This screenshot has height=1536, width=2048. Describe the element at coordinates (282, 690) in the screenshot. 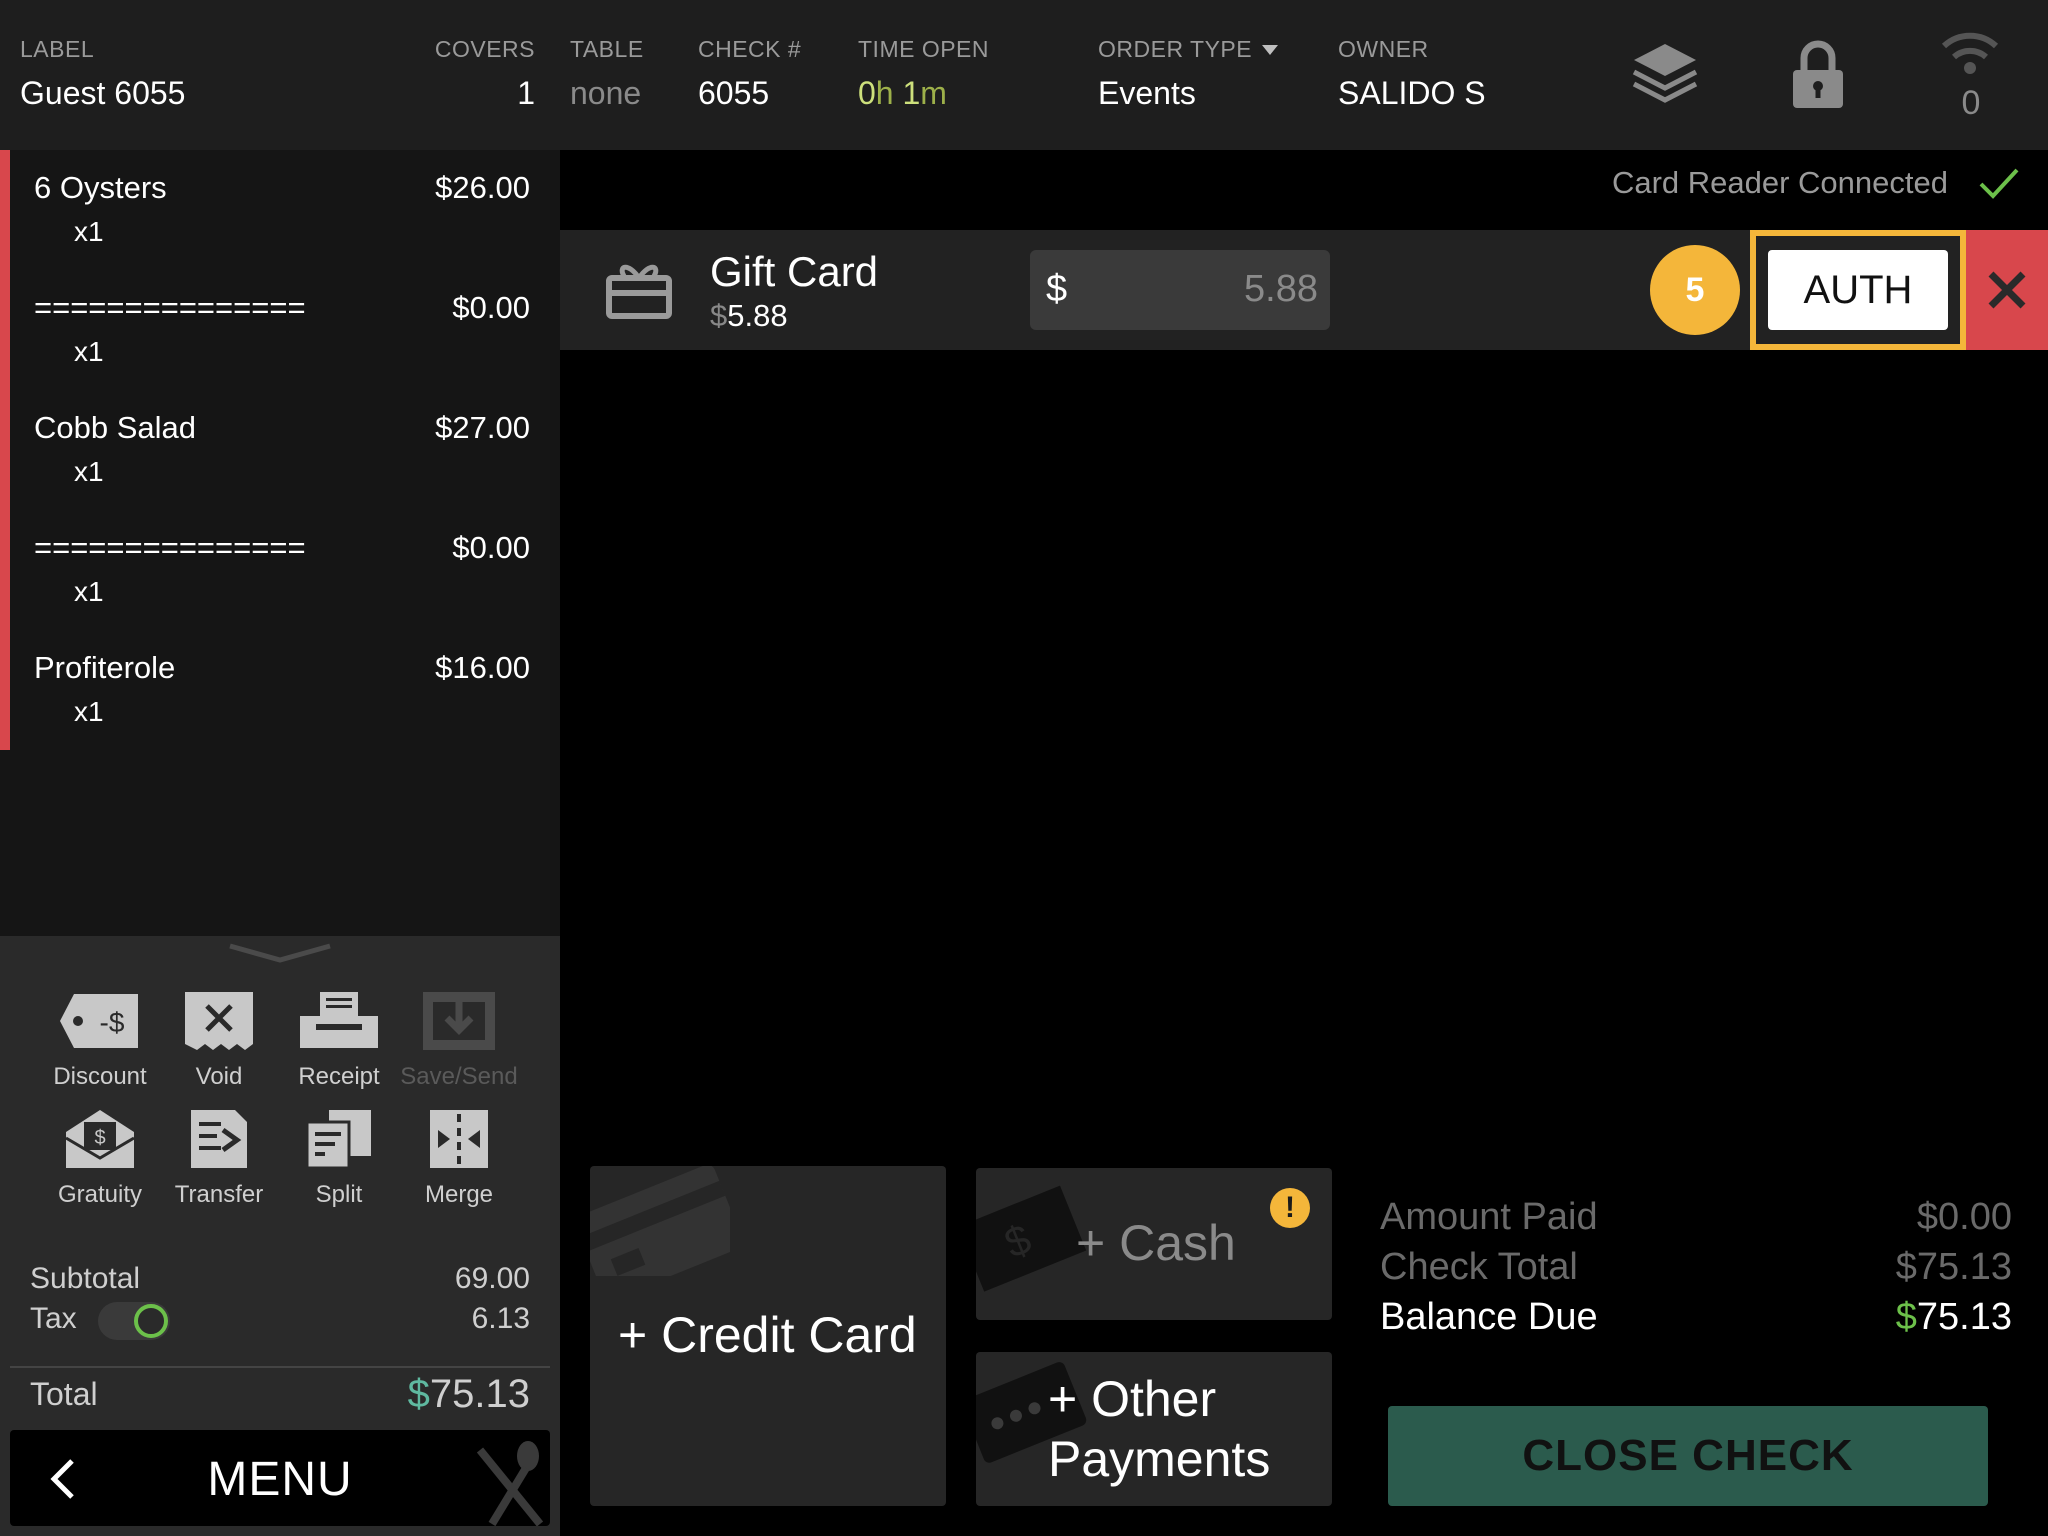

I see `order-item: Profiterole $16.00 x1` at that location.